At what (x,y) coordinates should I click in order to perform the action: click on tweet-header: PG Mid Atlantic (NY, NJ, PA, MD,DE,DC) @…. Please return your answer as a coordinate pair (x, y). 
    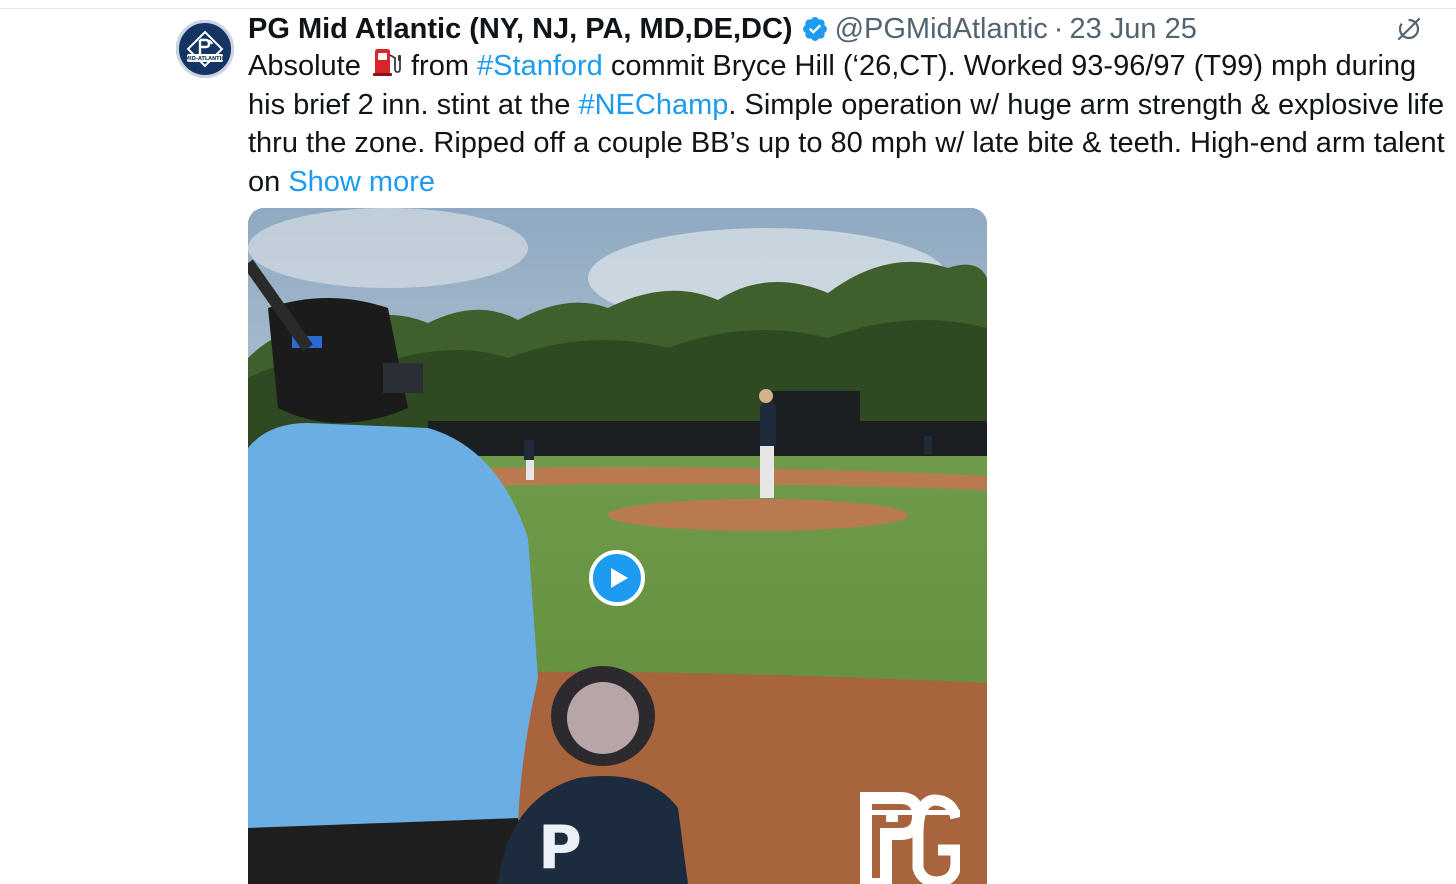
    Looking at the image, I should click on (818, 29).